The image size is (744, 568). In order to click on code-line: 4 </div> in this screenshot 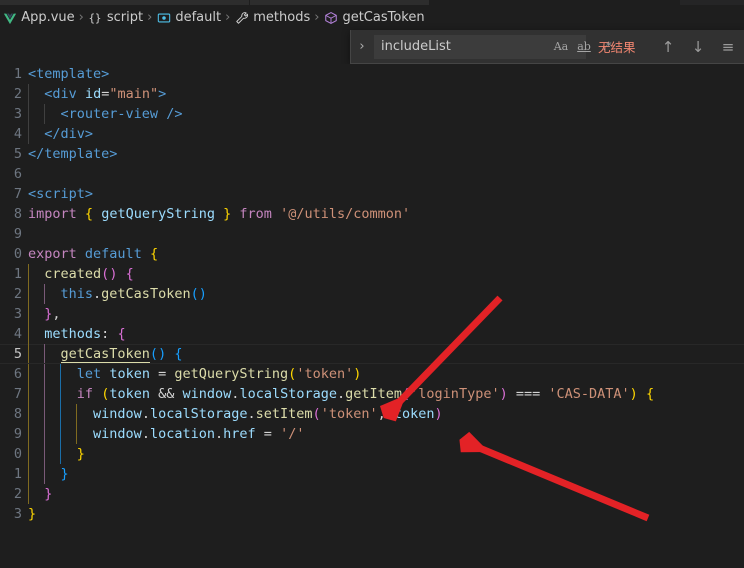, I will do `click(372, 134)`.